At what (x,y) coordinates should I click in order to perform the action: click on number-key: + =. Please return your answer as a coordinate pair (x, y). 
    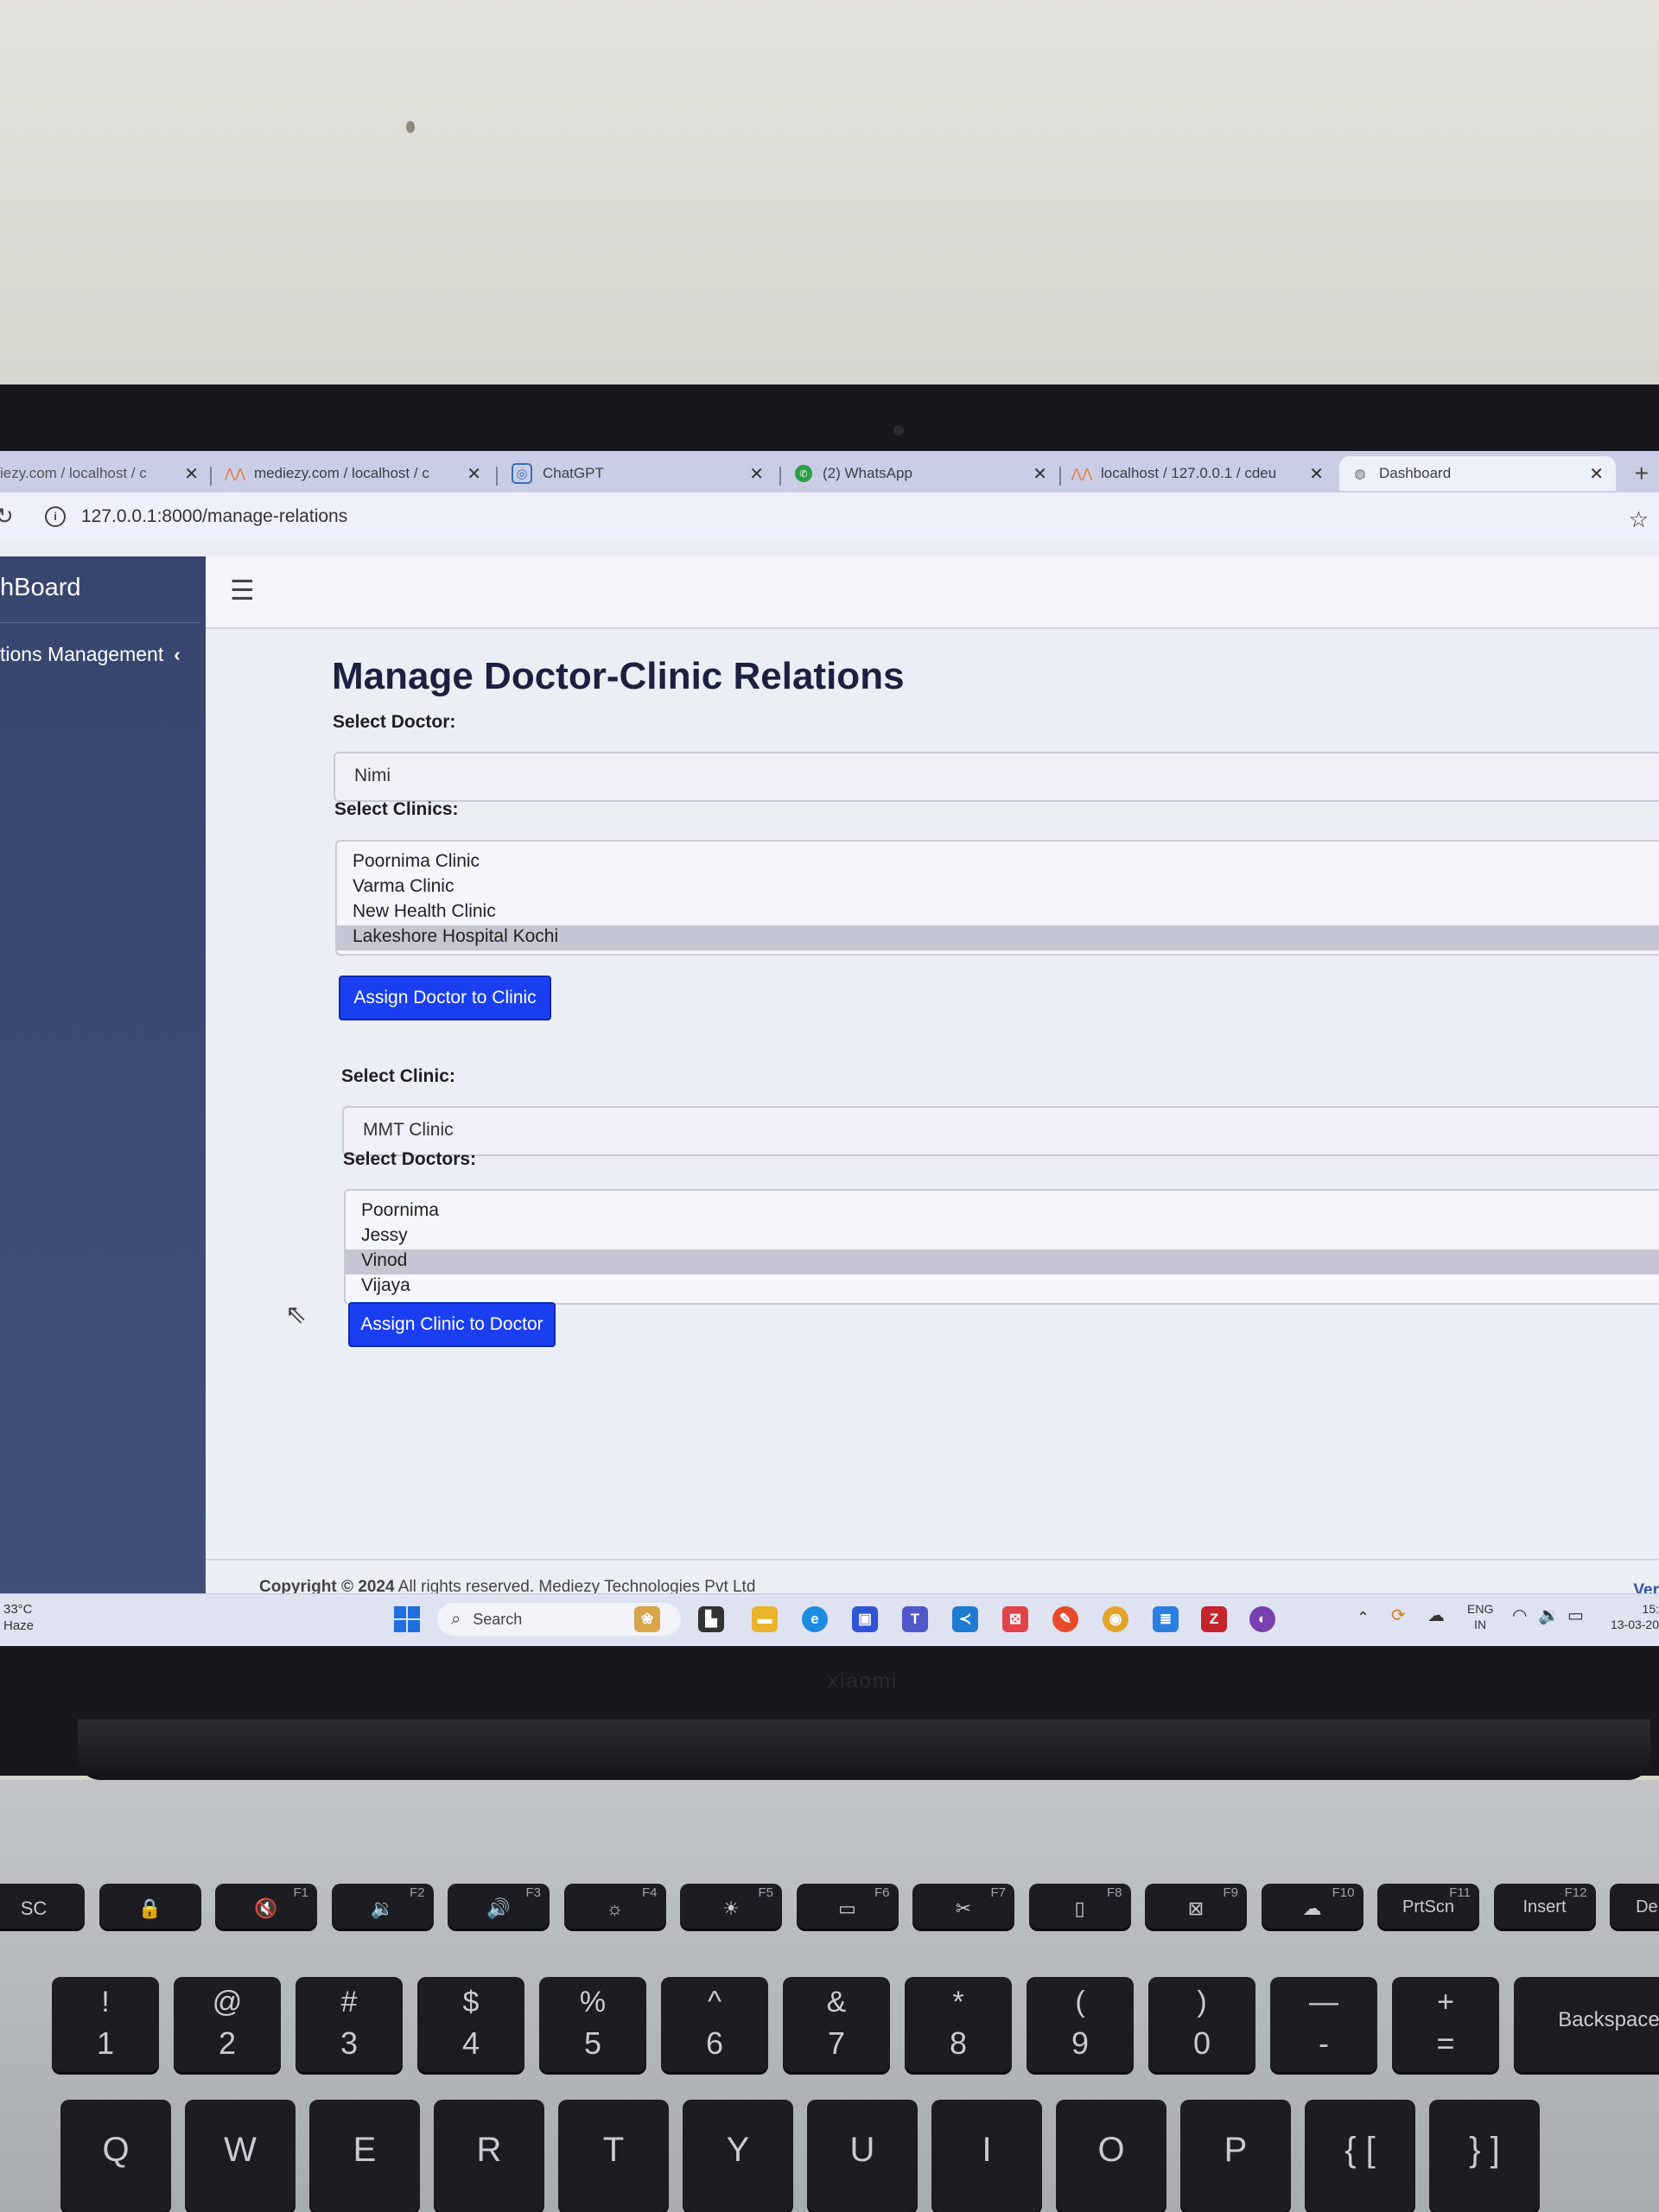
    Looking at the image, I should click on (1445, 2024).